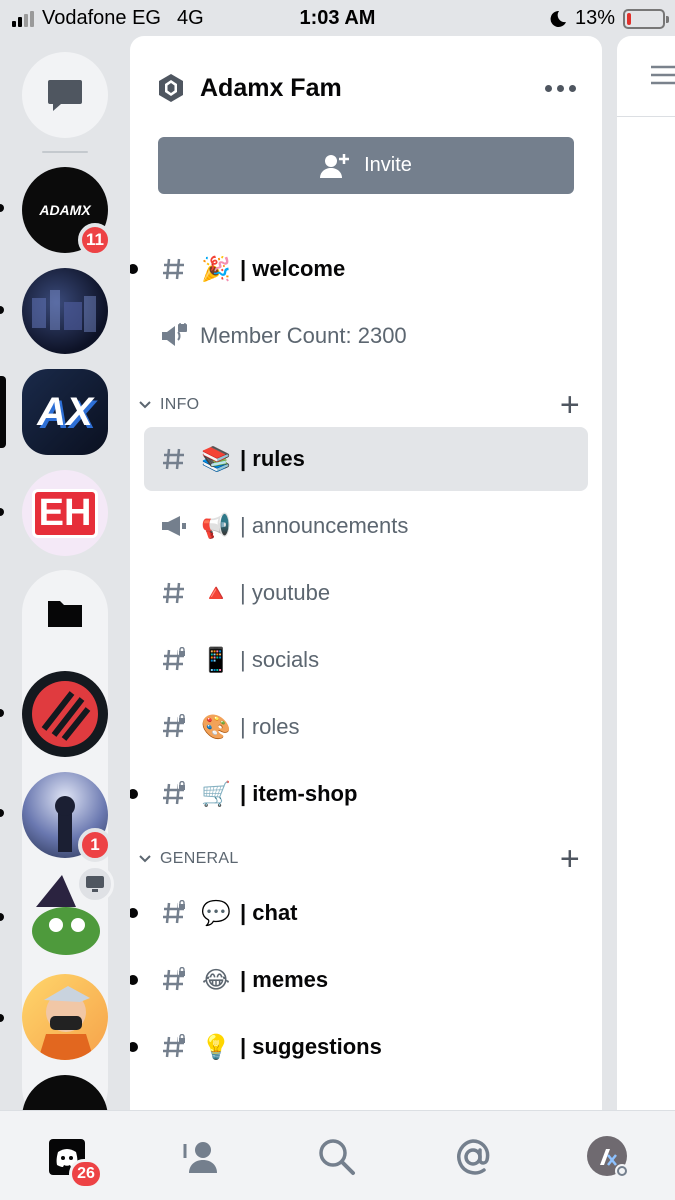 The width and height of the screenshot is (675, 1200). What do you see at coordinates (558, 18) in the screenshot?
I see `moon-icon` at bounding box center [558, 18].